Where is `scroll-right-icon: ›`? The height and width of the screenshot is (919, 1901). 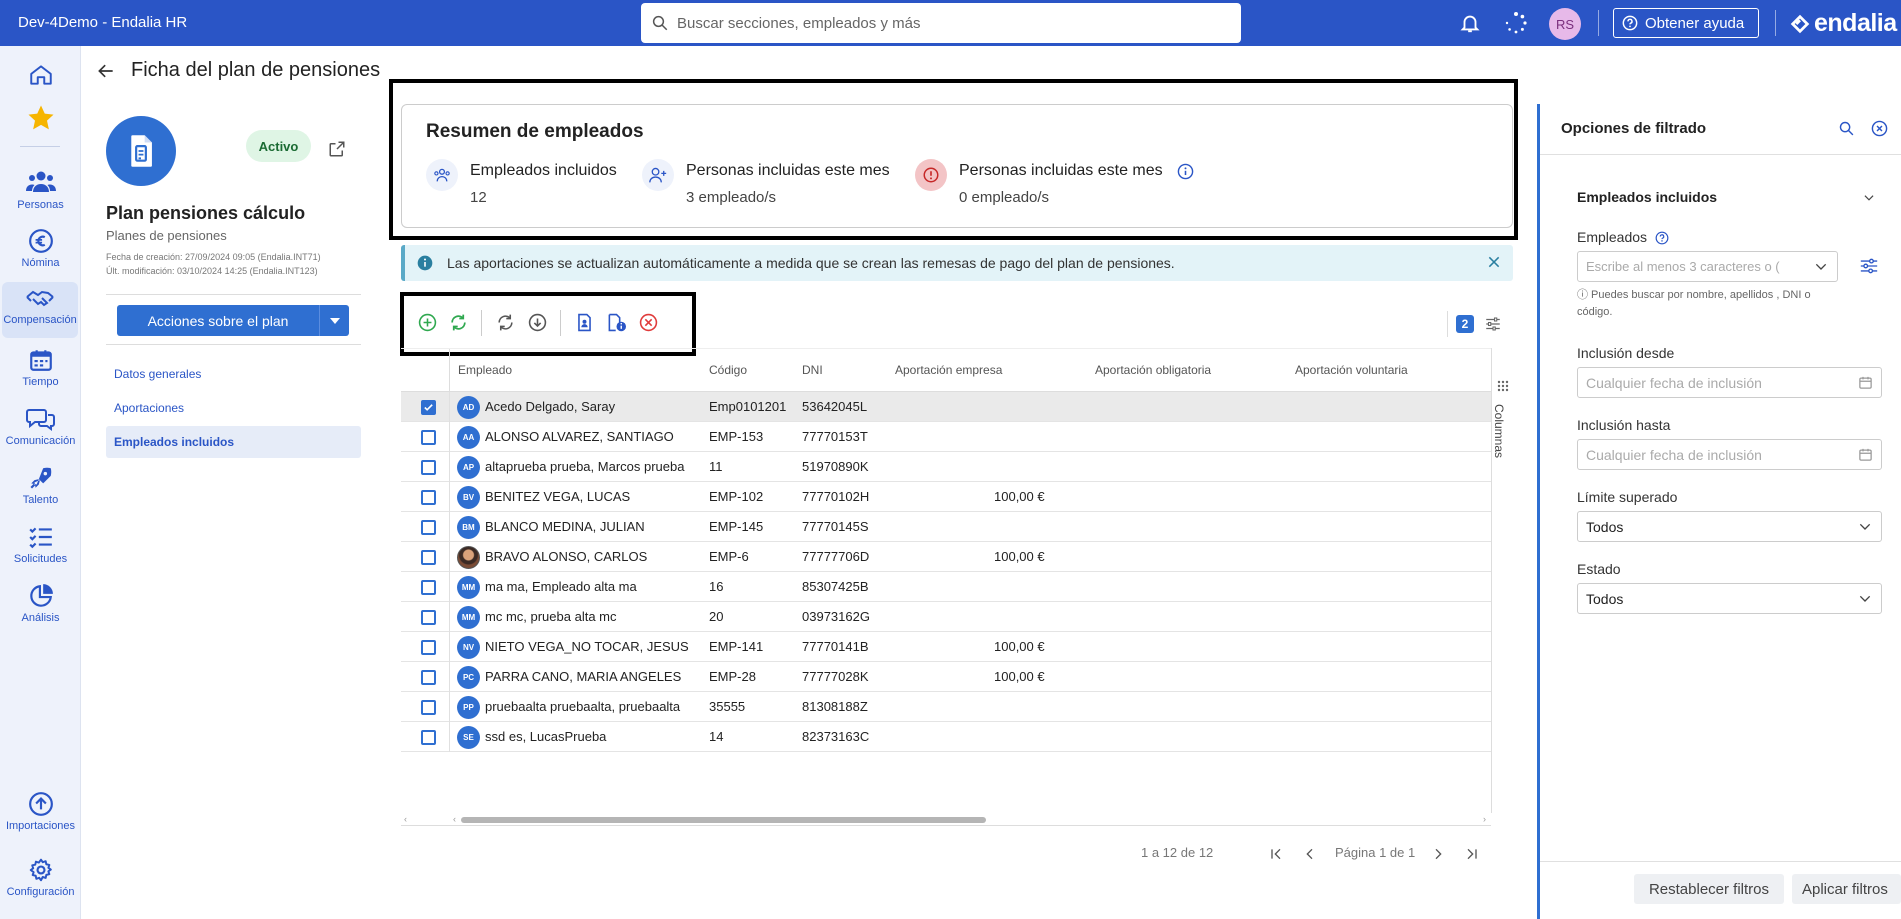
scroll-right-icon: › is located at coordinates (1484, 819).